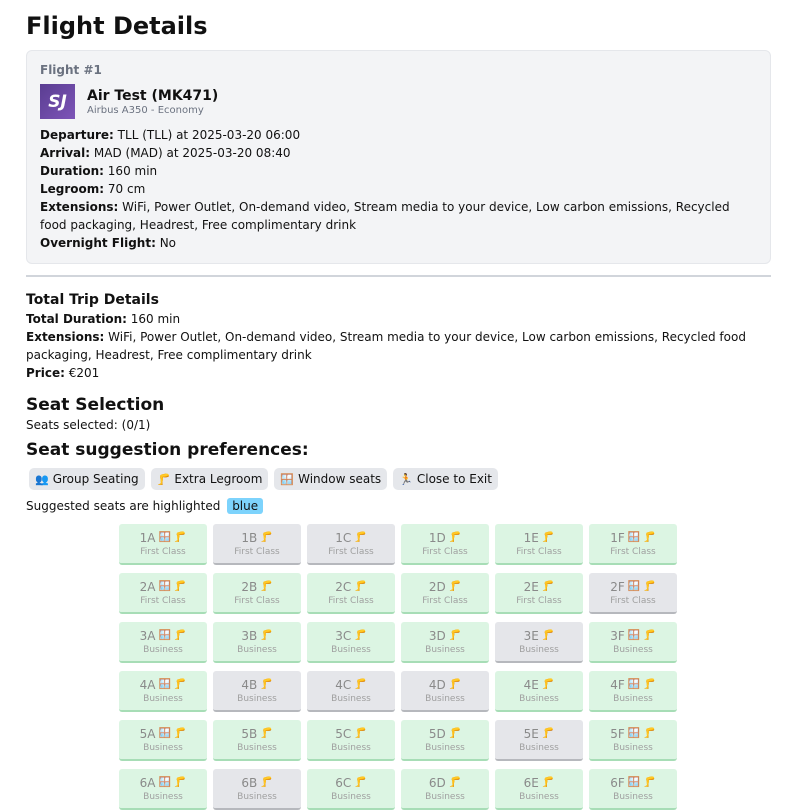 Image resolution: width=800 pixels, height=810 pixels. Describe the element at coordinates (343, 586) in the screenshot. I see `seat-number: 2C` at that location.